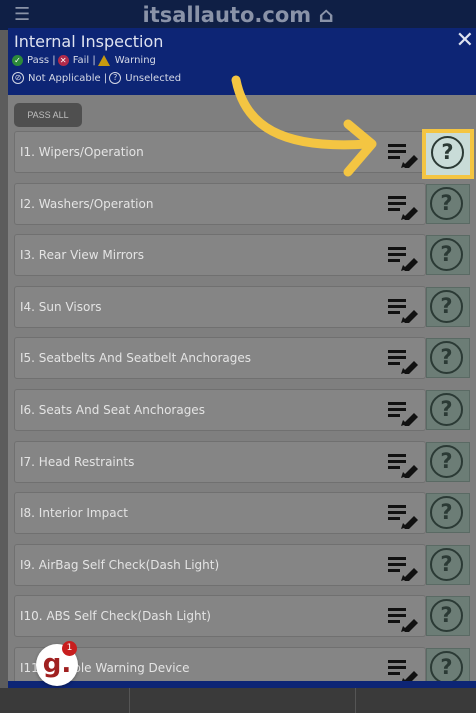  What do you see at coordinates (63, 60) in the screenshot?
I see `fail-icon: ✕` at bounding box center [63, 60].